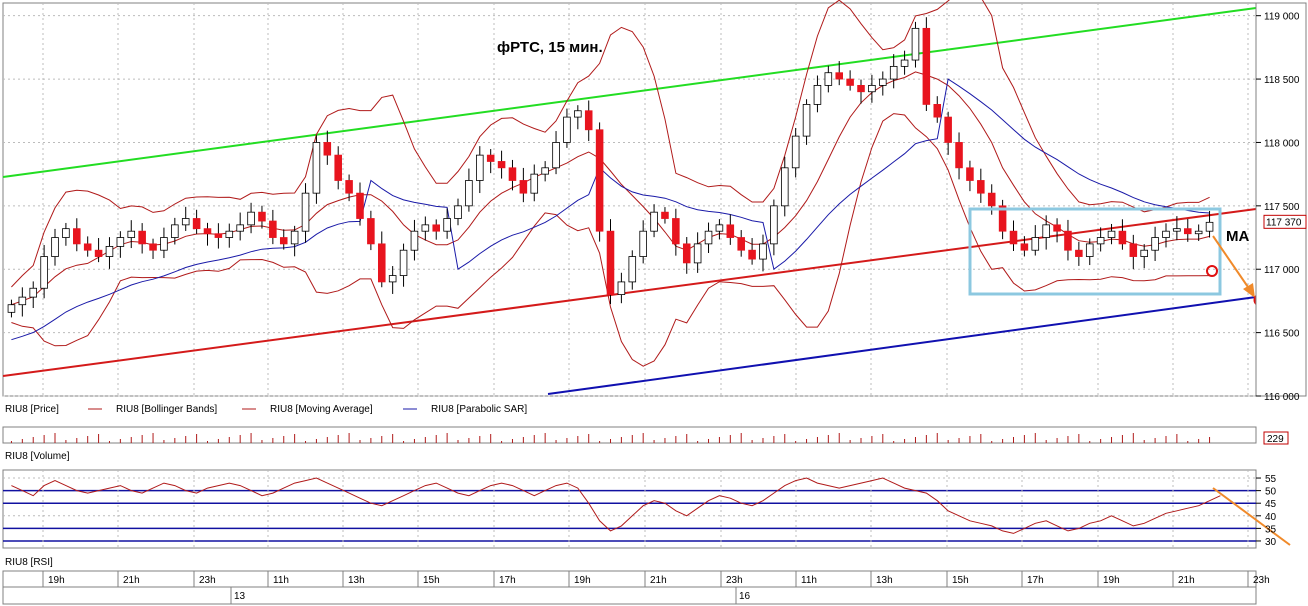  Describe the element at coordinates (37, 456) in the screenshot. I see `volume-label: RIU8 [Volume]` at that location.